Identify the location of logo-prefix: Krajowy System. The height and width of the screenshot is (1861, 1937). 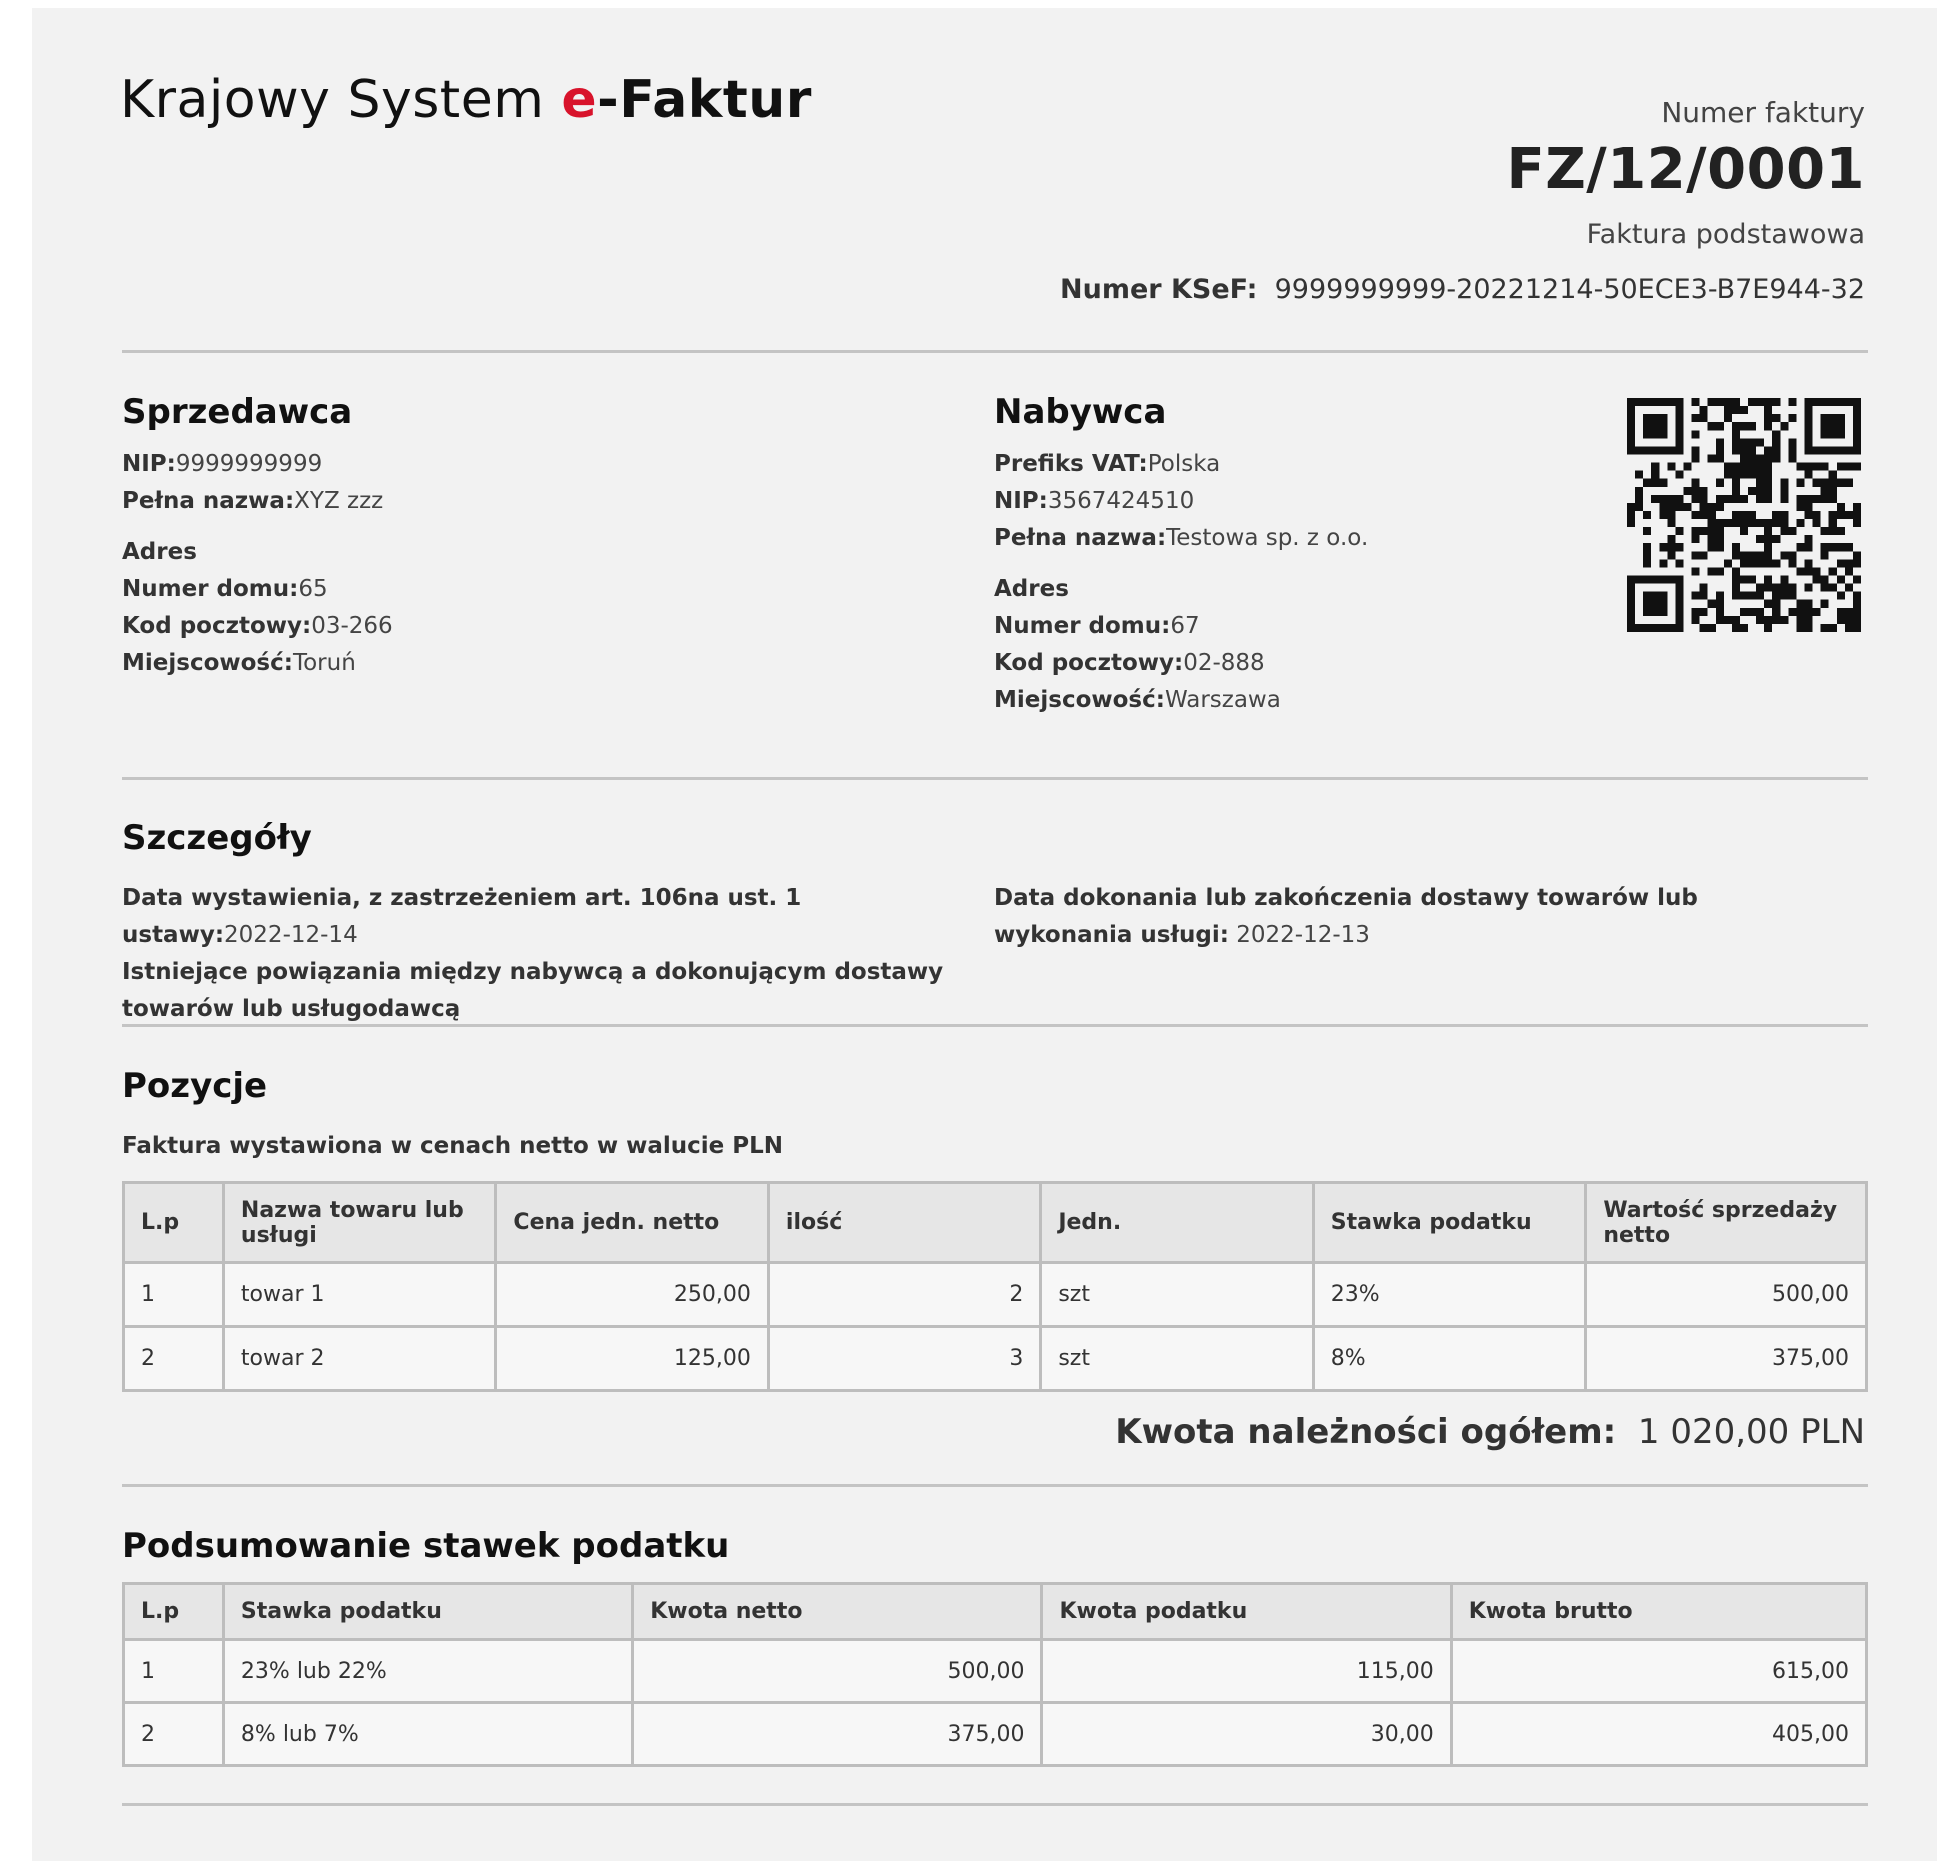
(341, 100).